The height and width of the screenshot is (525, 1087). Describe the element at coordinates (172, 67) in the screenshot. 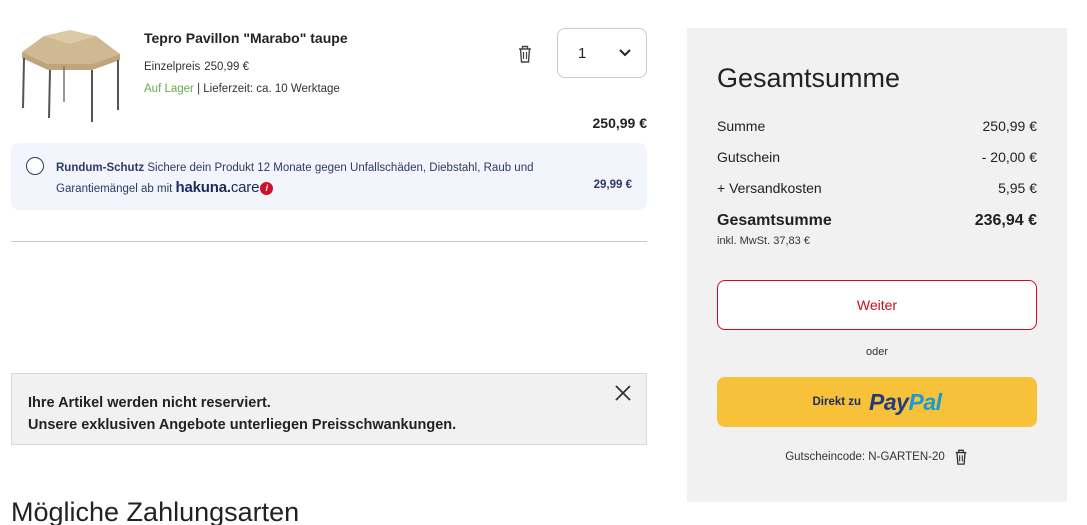

I see `unit-price-label: Einzelpreis` at that location.